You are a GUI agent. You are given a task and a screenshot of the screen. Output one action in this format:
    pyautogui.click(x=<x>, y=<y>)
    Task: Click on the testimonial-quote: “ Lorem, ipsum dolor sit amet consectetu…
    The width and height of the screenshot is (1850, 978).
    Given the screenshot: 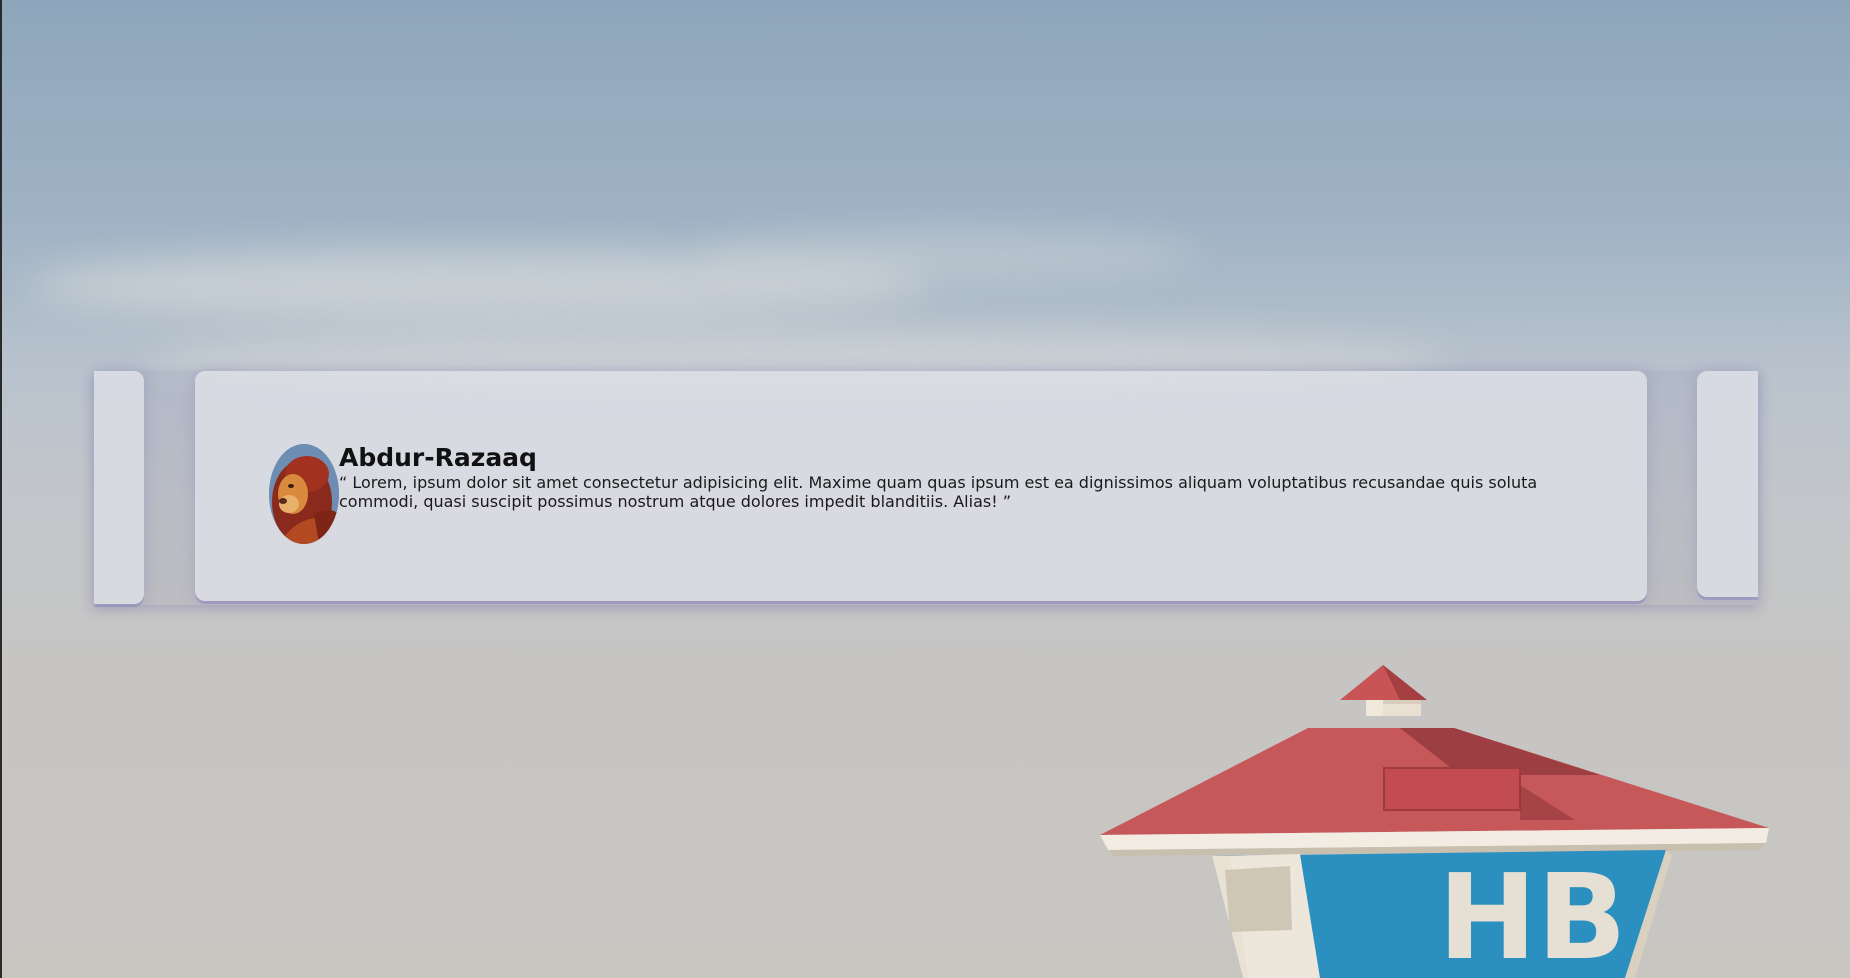 What is the action you would take?
    pyautogui.click(x=938, y=492)
    